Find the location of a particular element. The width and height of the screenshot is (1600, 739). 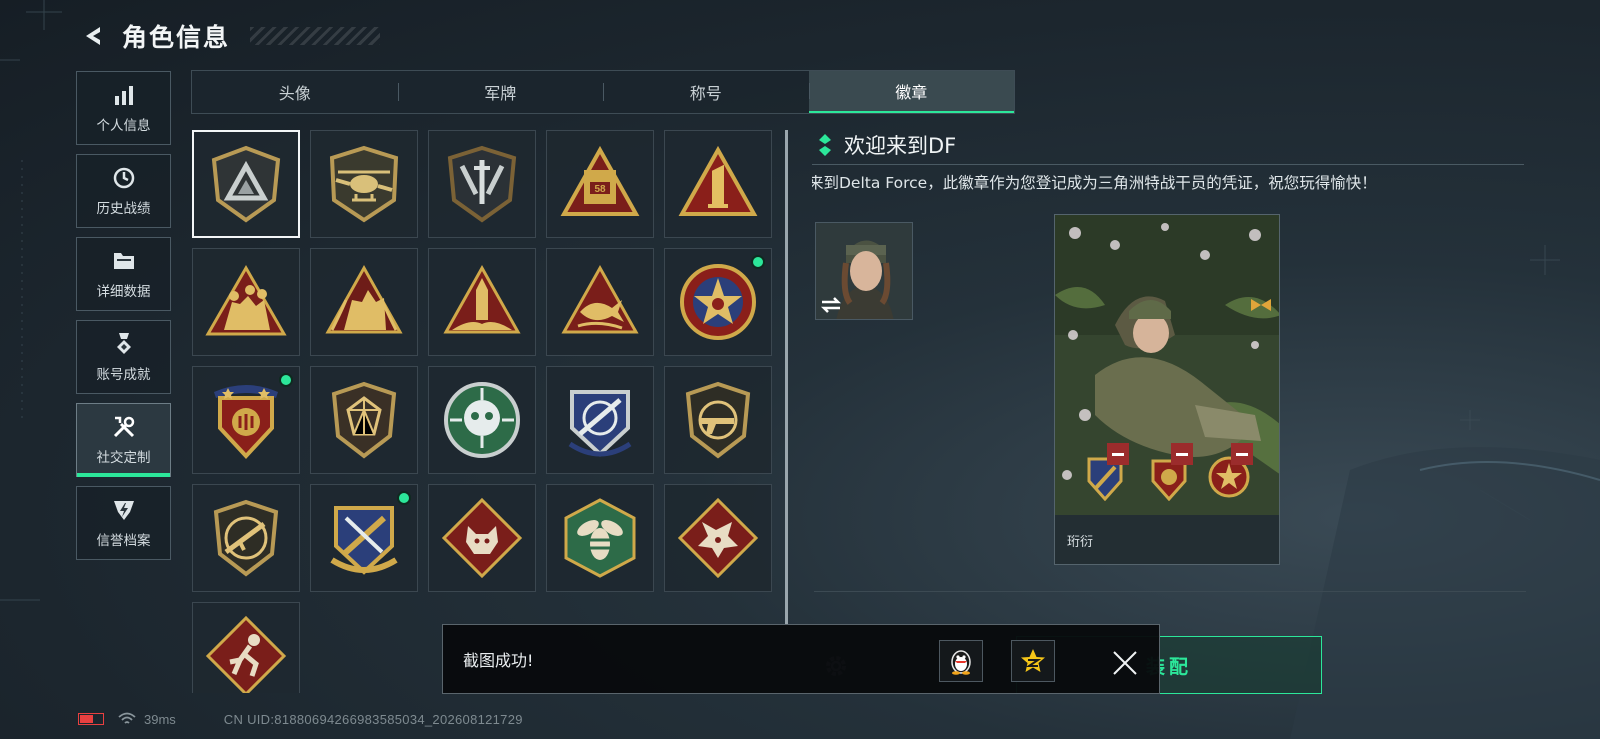

page-title: 角色信息 is located at coordinates (176, 37).